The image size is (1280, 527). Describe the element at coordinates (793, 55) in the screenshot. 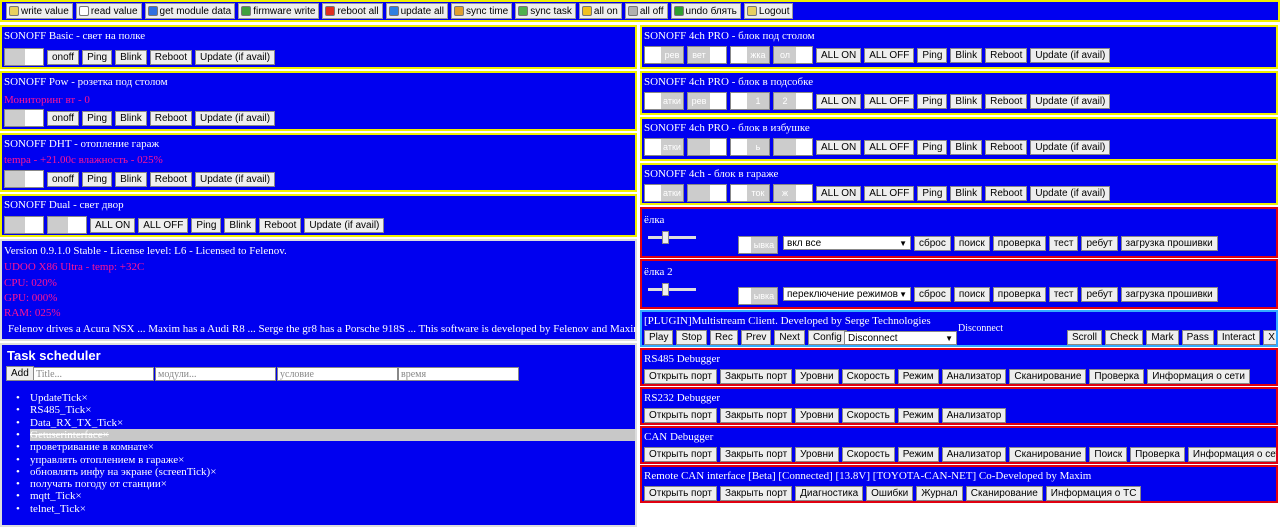

I see `channel-4-toggle: ол` at that location.